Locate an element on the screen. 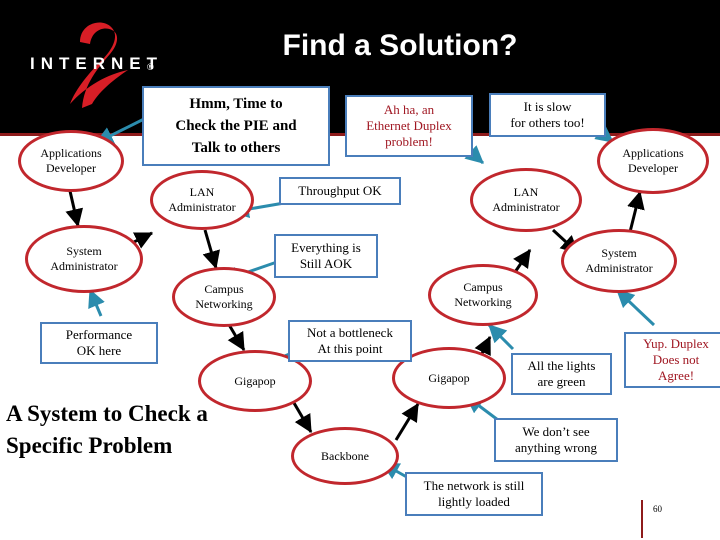 This screenshot has width=720, height=540. callout-text: All the lights are green is located at coordinates (561, 373).